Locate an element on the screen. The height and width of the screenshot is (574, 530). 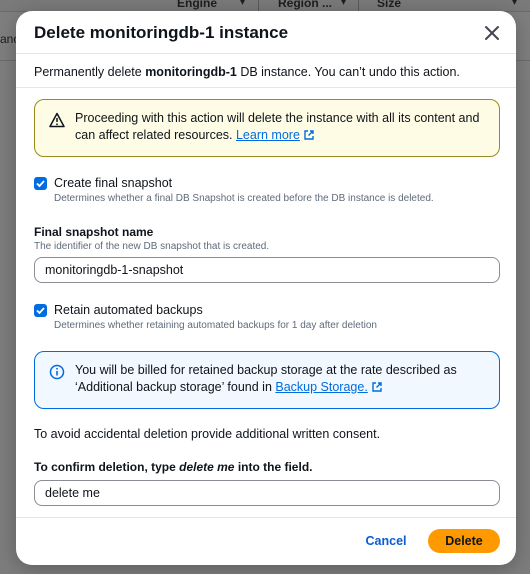
intro-divider is located at coordinates (266, 87).